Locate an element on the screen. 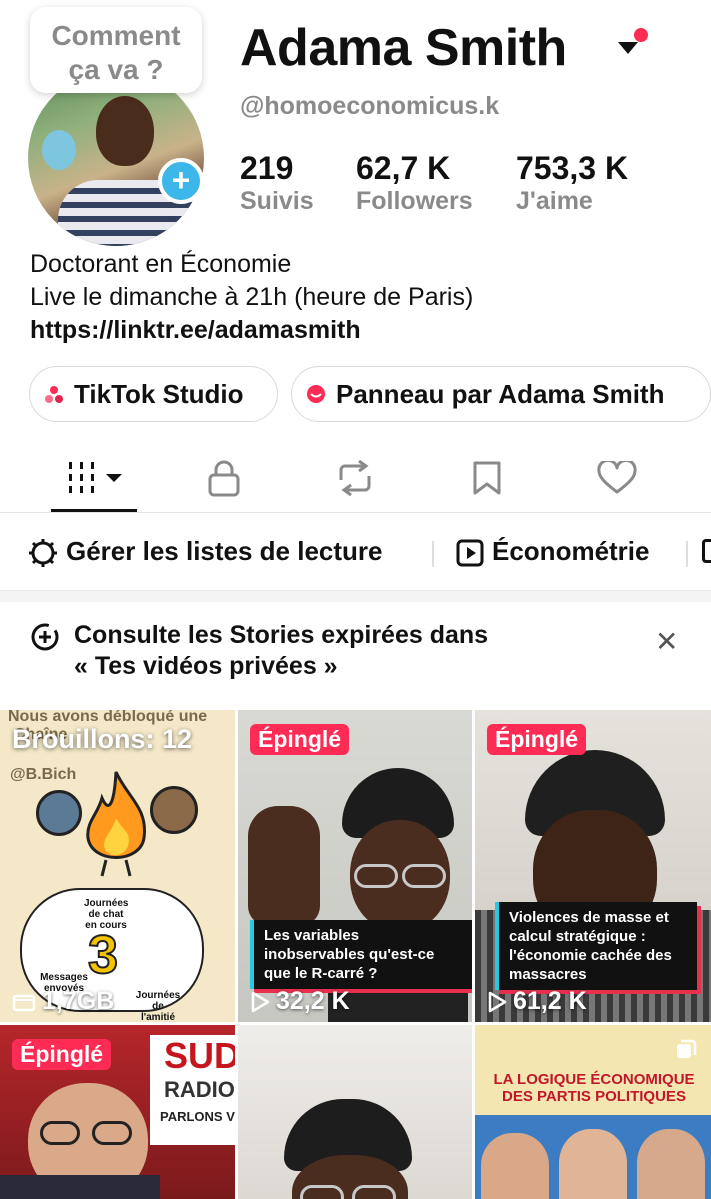 This screenshot has height=1199, width=711. bio-line: Live le dimanche à 21h (heure de Paris) is located at coordinates (252, 297).